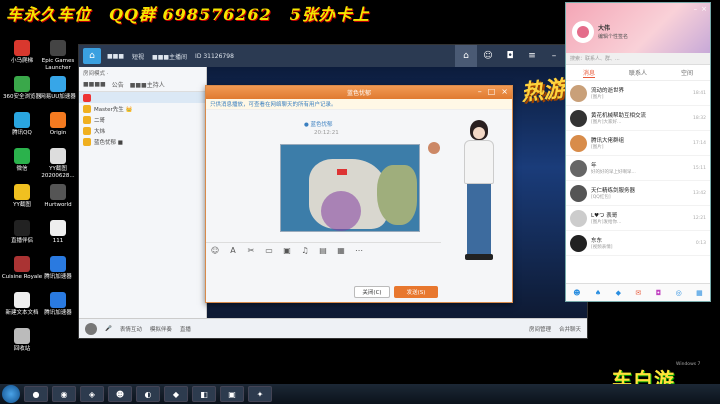  I want to click on bottom-item-5: 合并聊天, so click(570, 329).